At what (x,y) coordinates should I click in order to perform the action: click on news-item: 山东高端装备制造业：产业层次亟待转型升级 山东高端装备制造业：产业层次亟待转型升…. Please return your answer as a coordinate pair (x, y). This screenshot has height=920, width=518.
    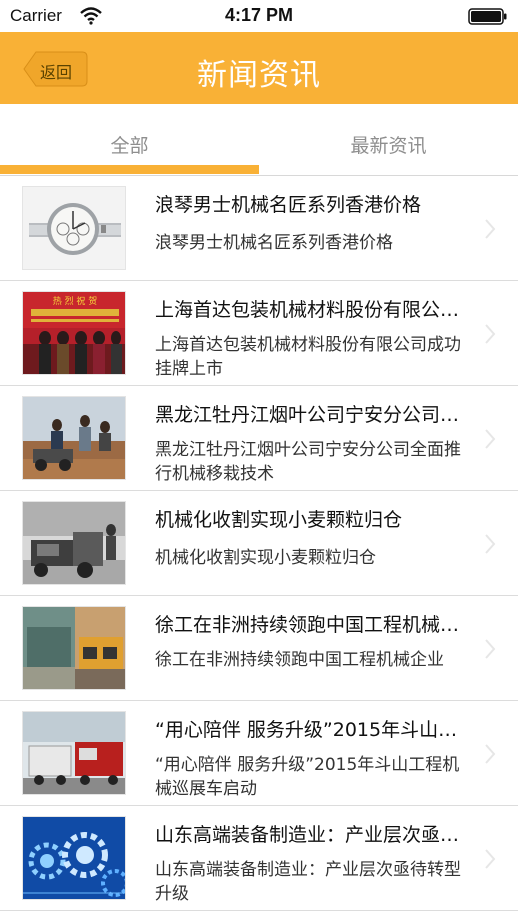
    Looking at the image, I should click on (259, 858).